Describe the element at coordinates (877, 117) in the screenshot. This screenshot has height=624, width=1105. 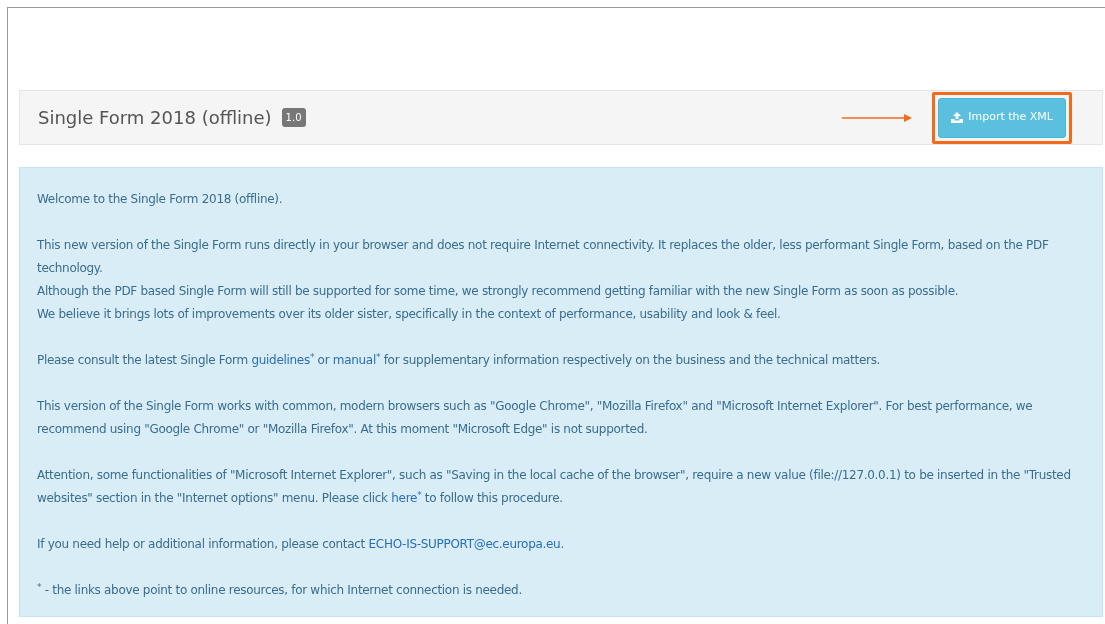
I see `arrow-icon` at that location.